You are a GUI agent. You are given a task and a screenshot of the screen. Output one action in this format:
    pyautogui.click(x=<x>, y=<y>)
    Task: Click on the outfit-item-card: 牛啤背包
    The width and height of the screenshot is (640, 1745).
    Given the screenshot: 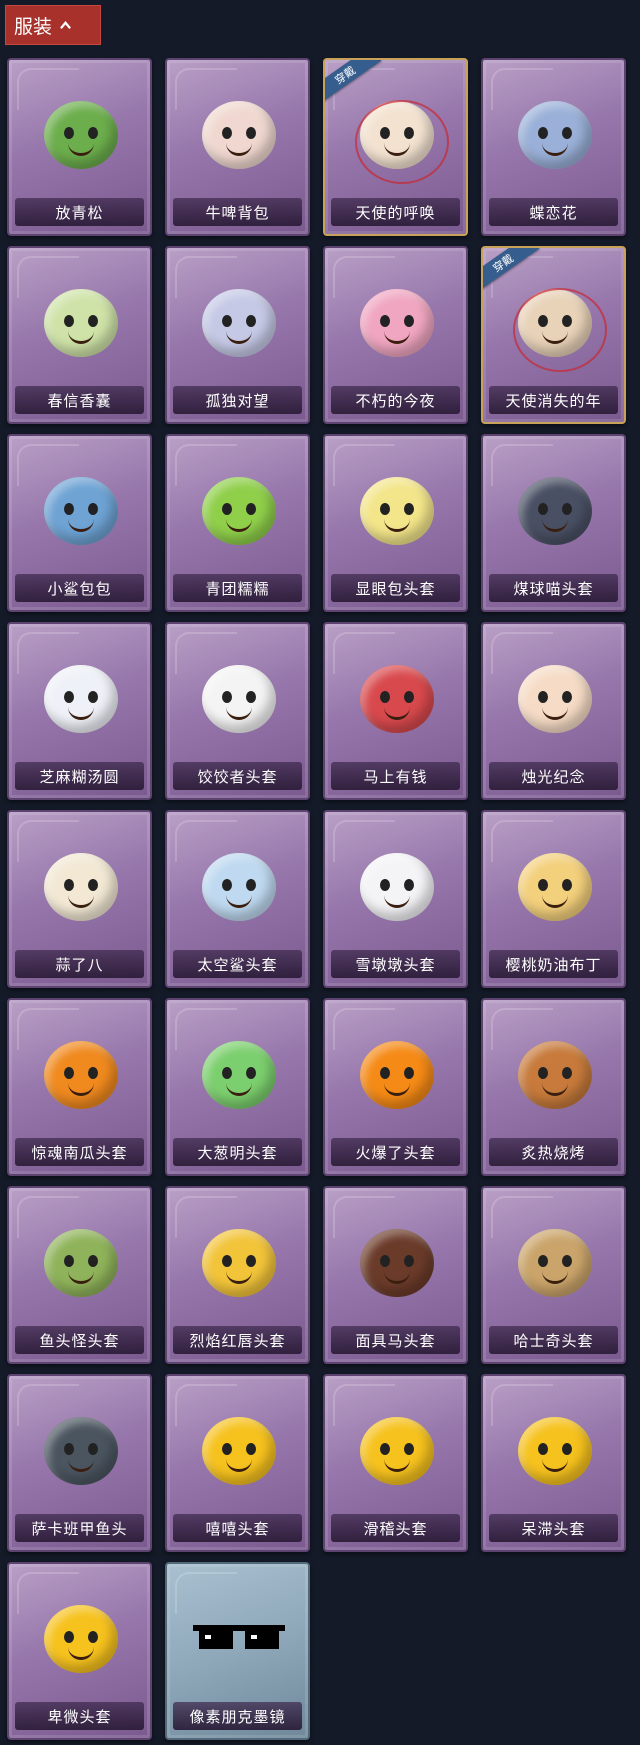 What is the action you would take?
    pyautogui.click(x=237, y=147)
    